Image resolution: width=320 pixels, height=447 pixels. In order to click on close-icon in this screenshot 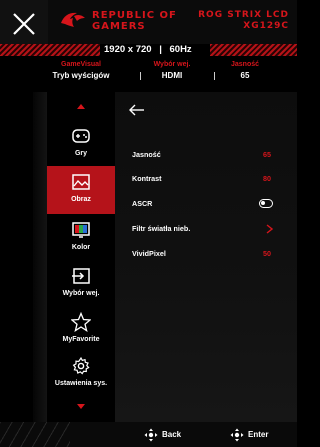, I will do `click(24, 24)`.